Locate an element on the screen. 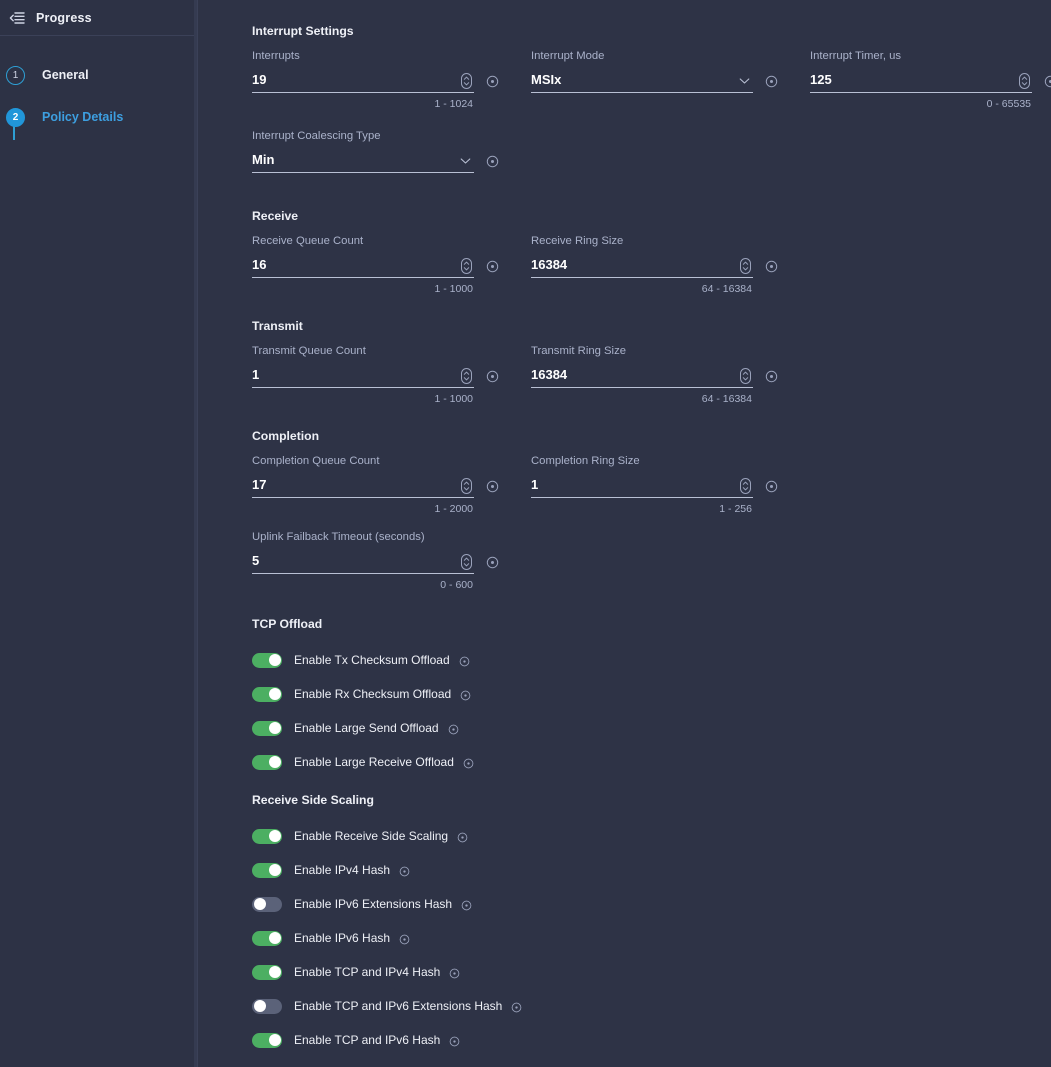 The width and height of the screenshot is (1051, 1067). receive-ring-size-input: 16384 is located at coordinates (635, 266).